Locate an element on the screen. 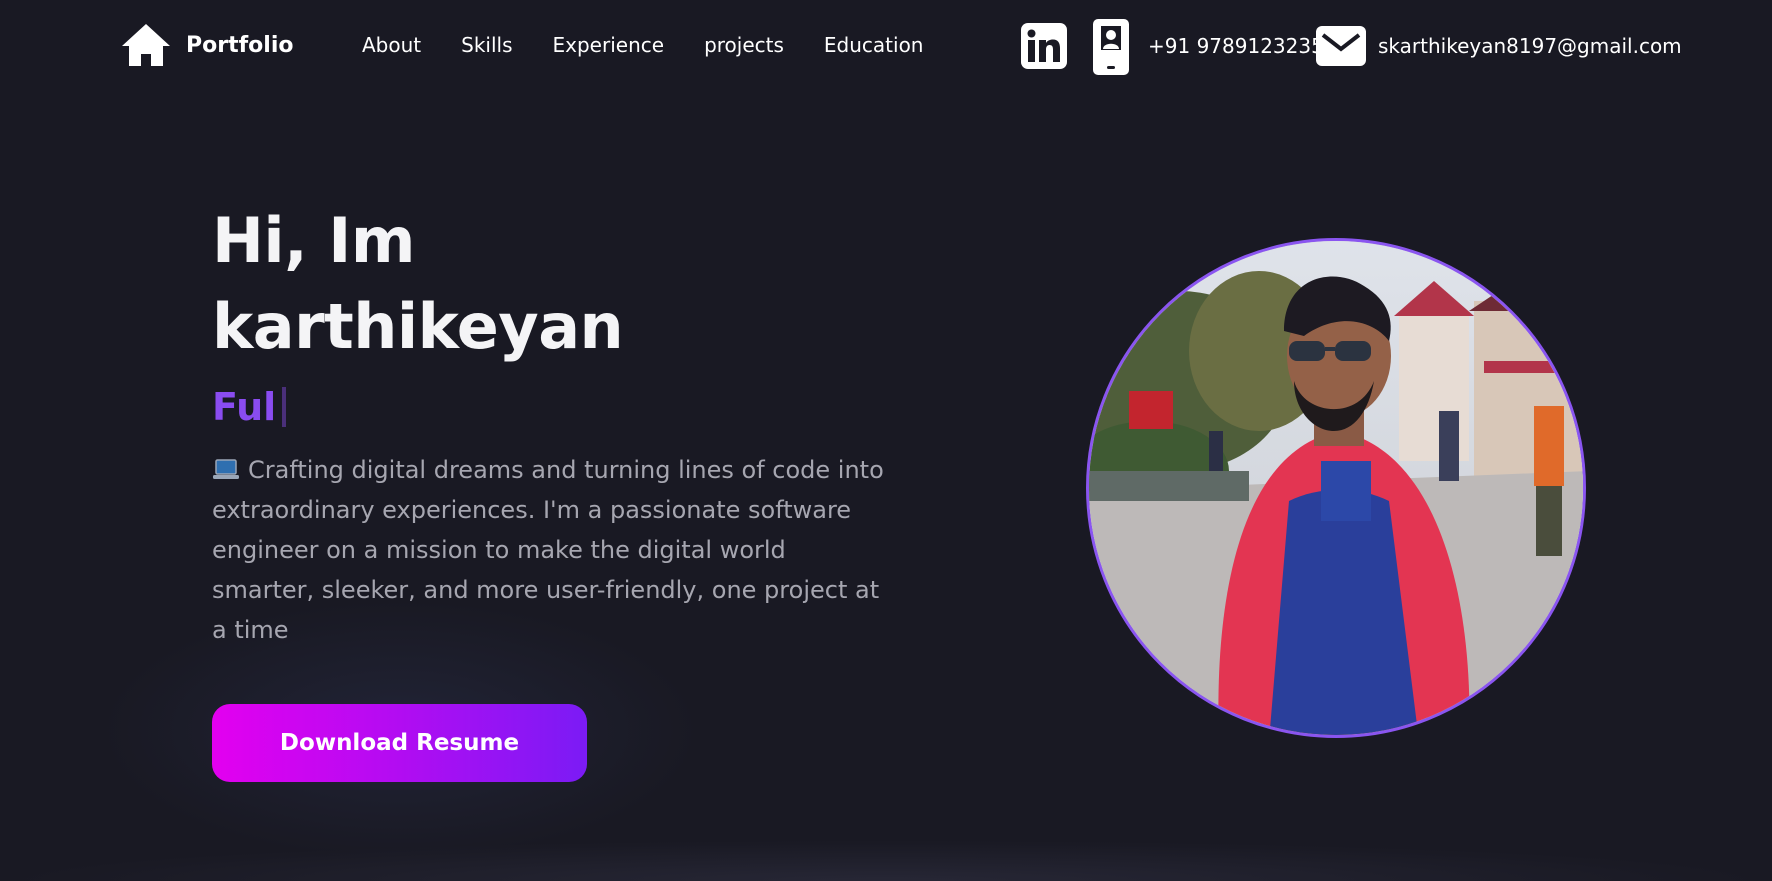 Image resolution: width=1772 pixels, height=881 pixels. section-divider is located at coordinates (886, 860).